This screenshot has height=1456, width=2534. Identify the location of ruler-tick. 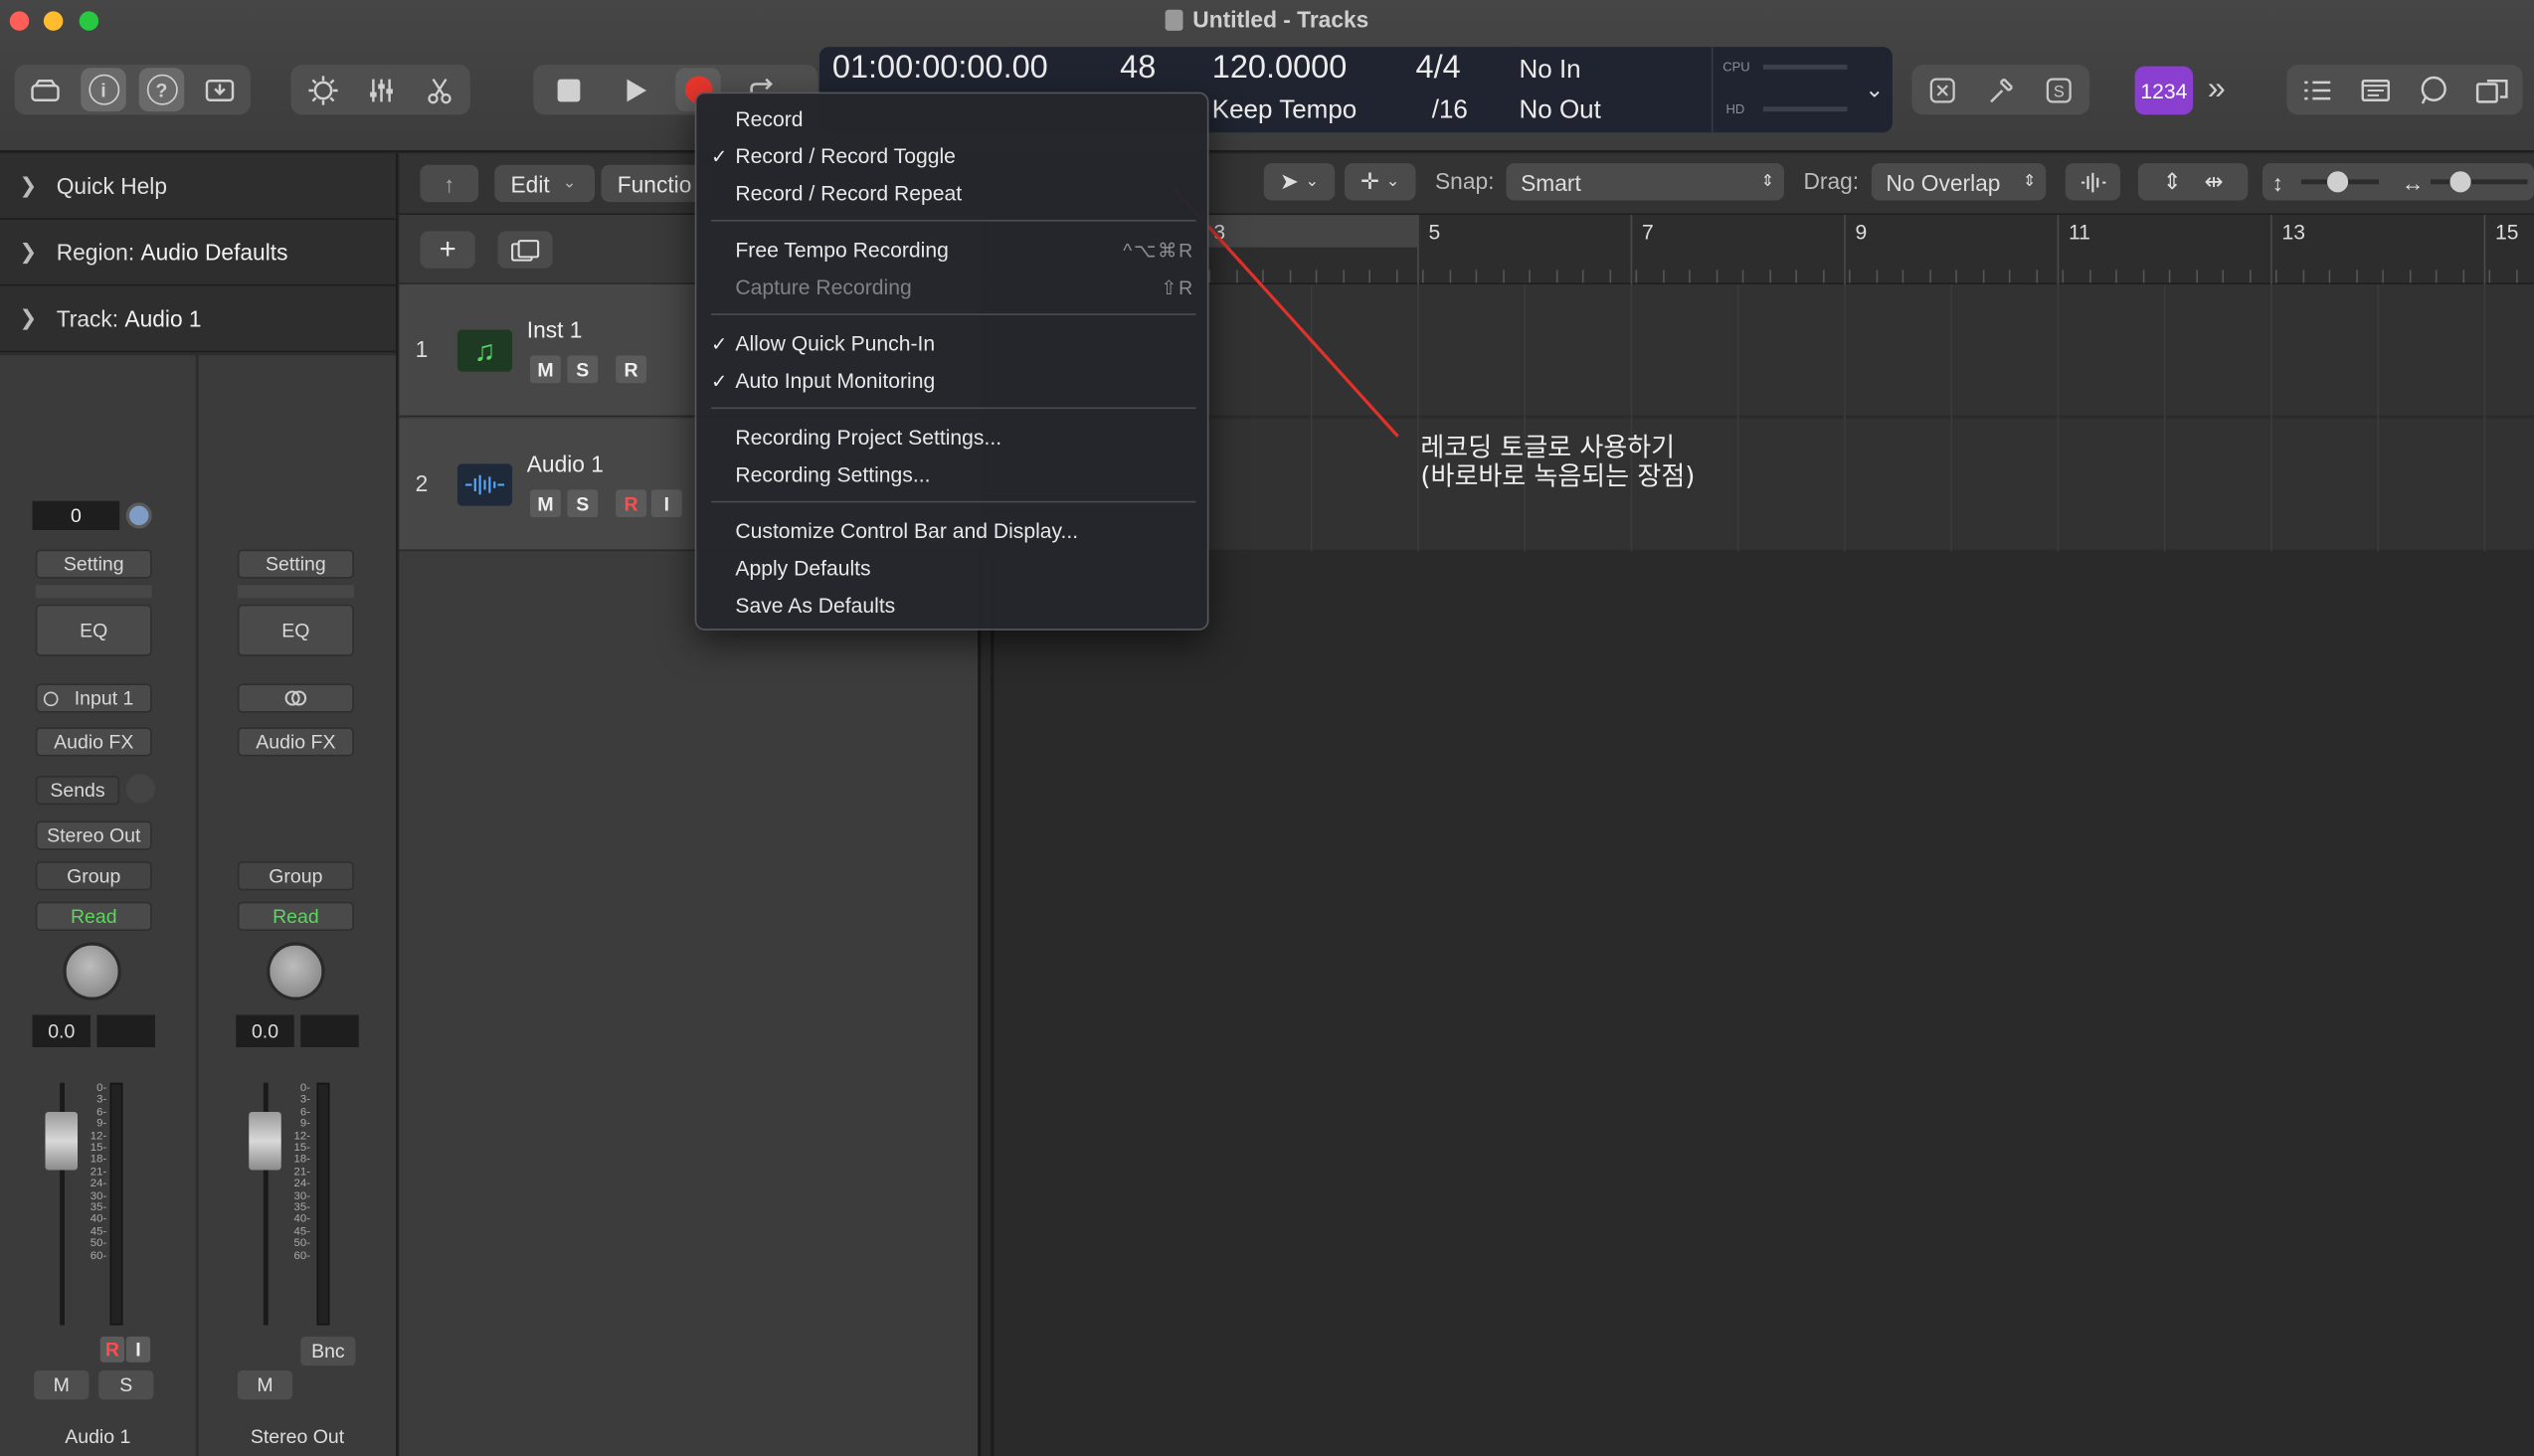
(1930, 276).